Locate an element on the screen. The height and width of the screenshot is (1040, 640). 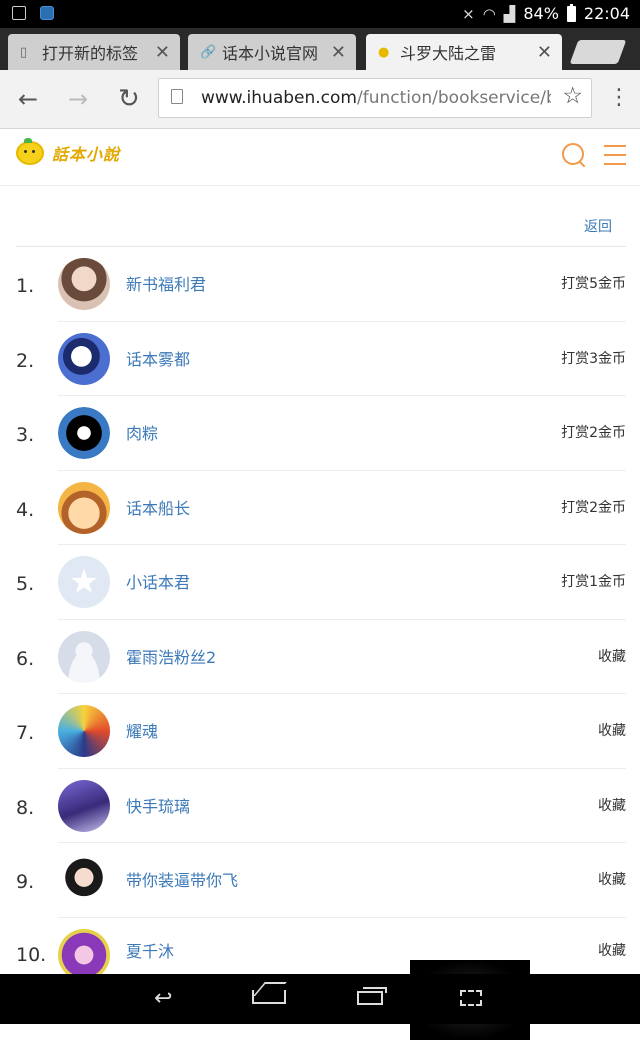
rank-number: 5. is located at coordinates (25, 584).